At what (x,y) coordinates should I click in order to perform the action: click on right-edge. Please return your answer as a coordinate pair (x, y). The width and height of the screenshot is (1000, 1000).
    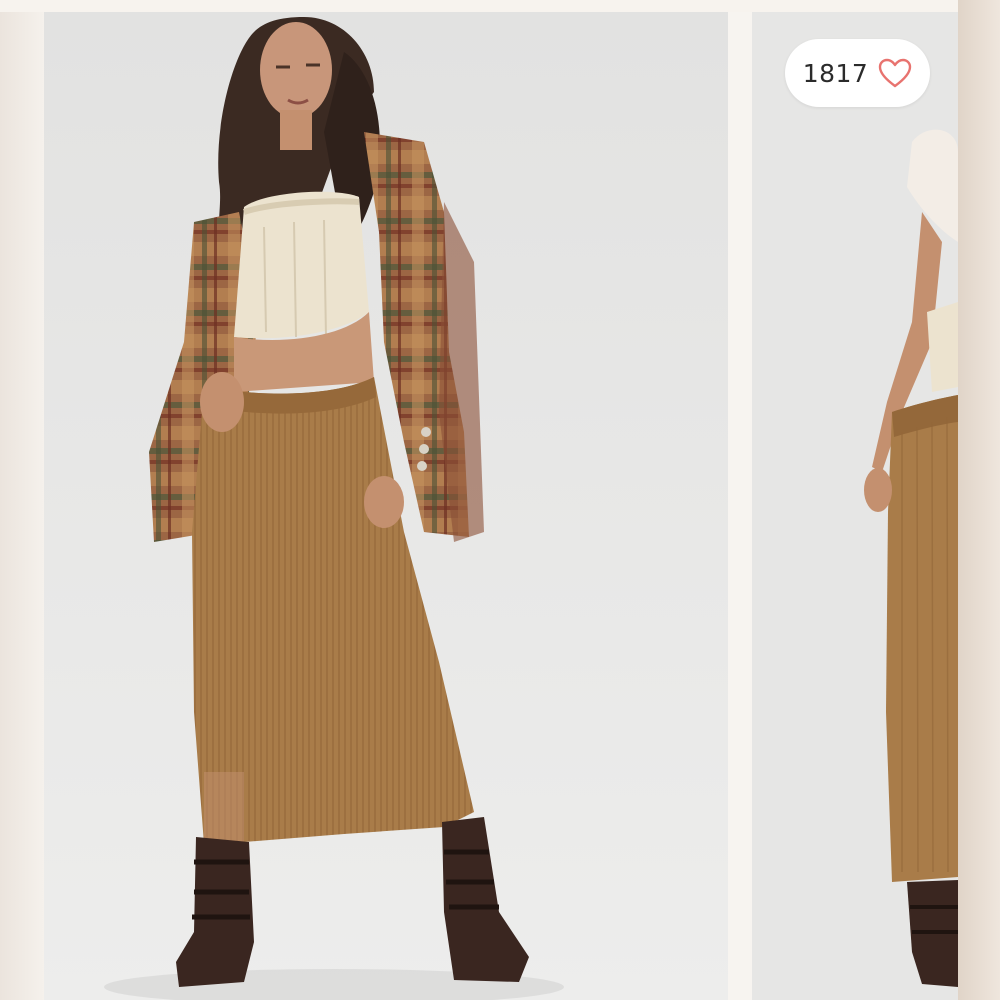
    Looking at the image, I should click on (979, 500).